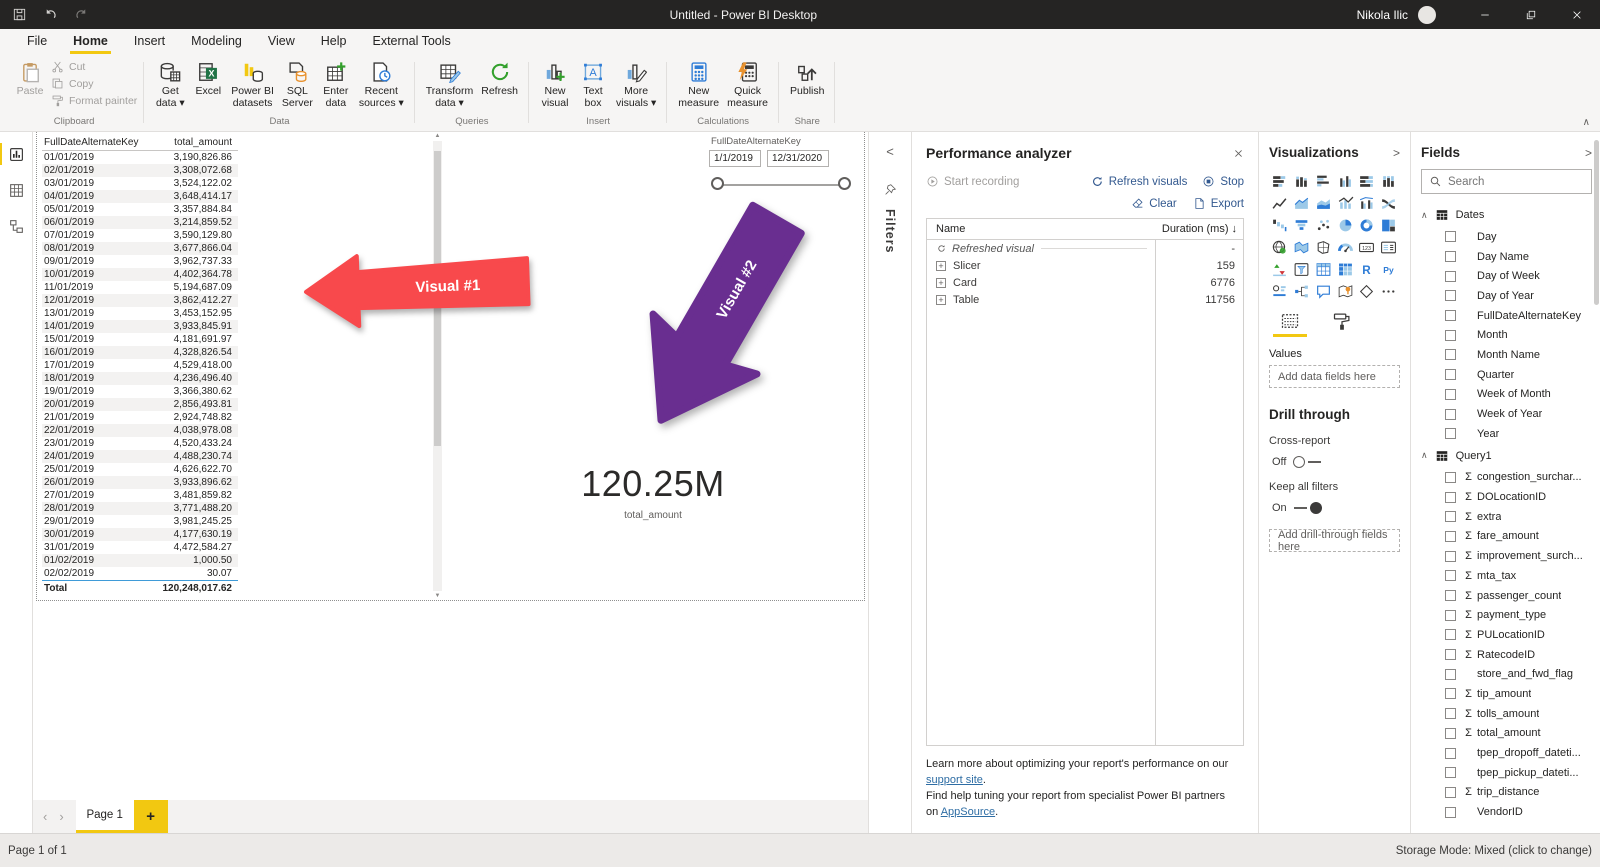  Describe the element at coordinates (1388, 225) in the screenshot. I see `treemap-icon` at that location.